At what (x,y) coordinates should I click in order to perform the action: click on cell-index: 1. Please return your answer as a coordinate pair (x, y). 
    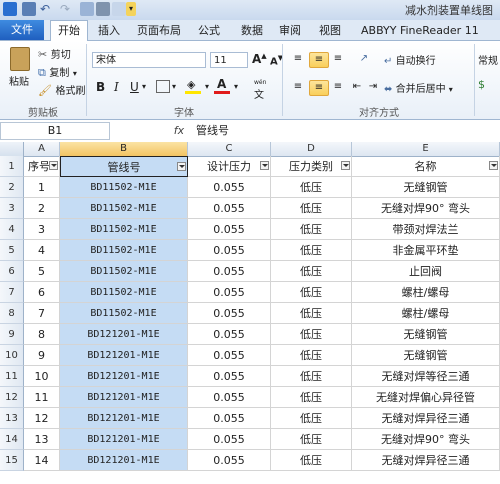
    Looking at the image, I should click on (42, 187).